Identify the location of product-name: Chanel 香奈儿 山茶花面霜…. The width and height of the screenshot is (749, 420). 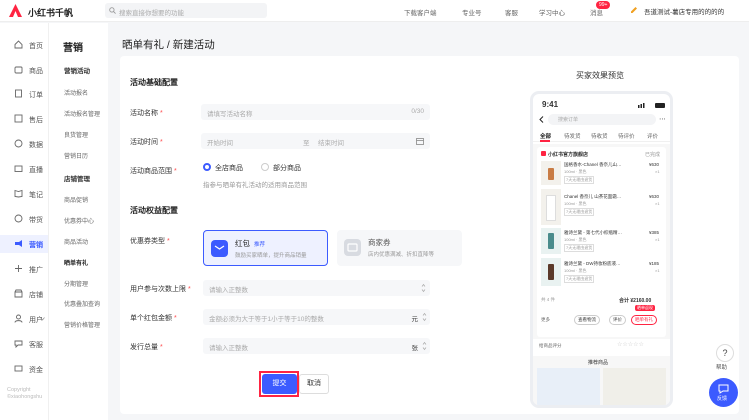
(593, 196).